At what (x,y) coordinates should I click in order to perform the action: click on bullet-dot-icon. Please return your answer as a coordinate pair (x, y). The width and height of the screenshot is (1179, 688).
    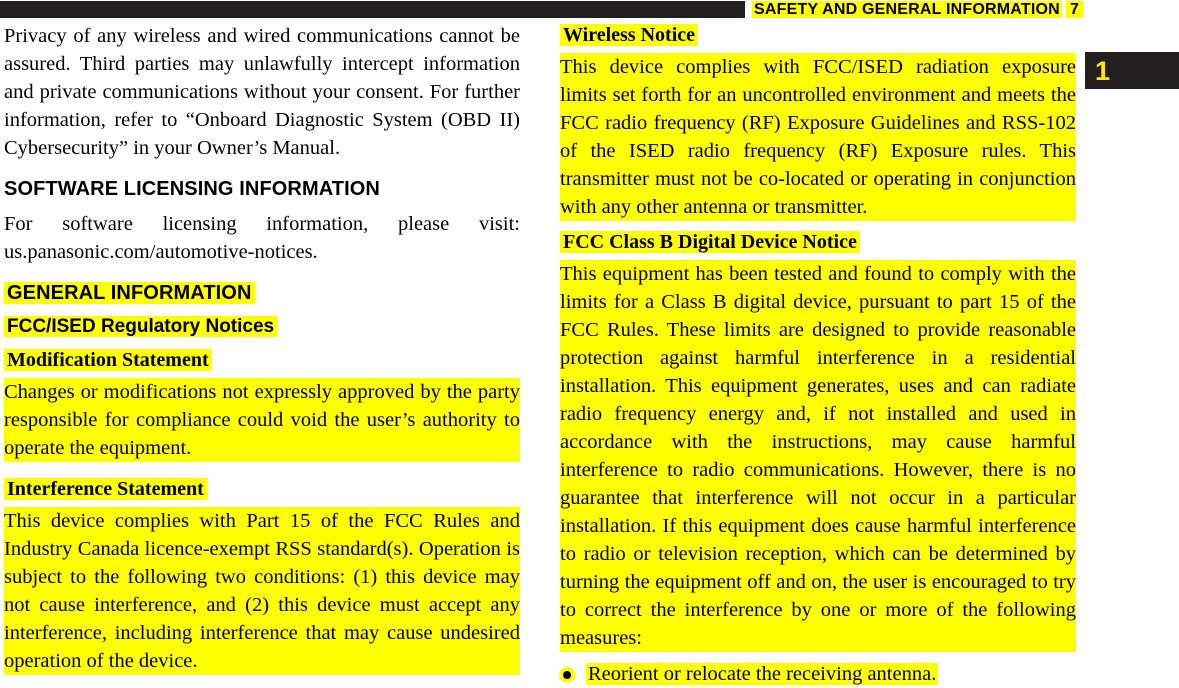
    Looking at the image, I should click on (567, 675).